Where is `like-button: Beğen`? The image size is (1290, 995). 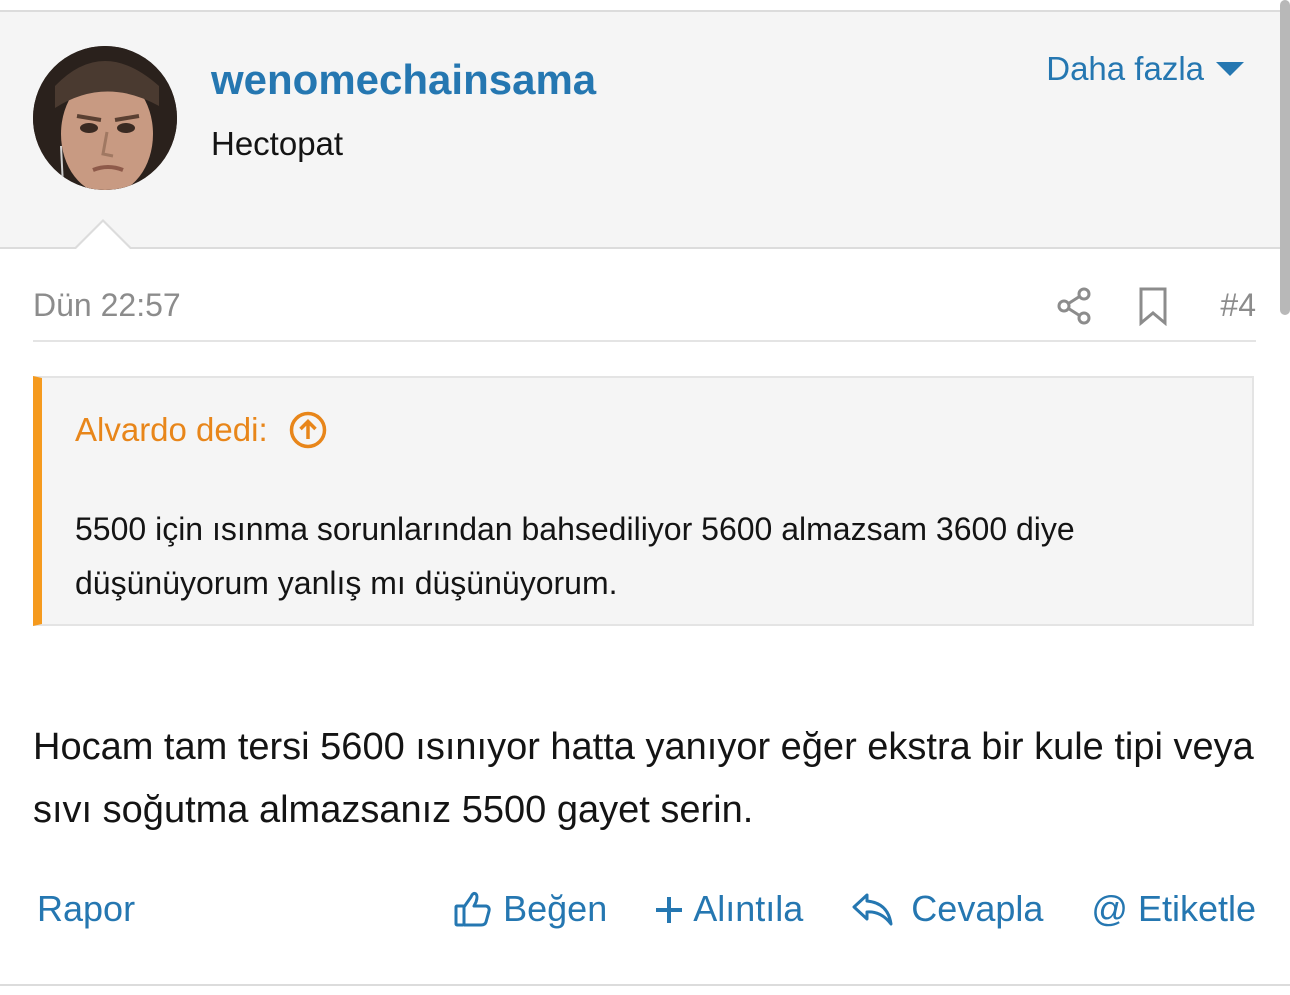
like-button: Beğen is located at coordinates (530, 909).